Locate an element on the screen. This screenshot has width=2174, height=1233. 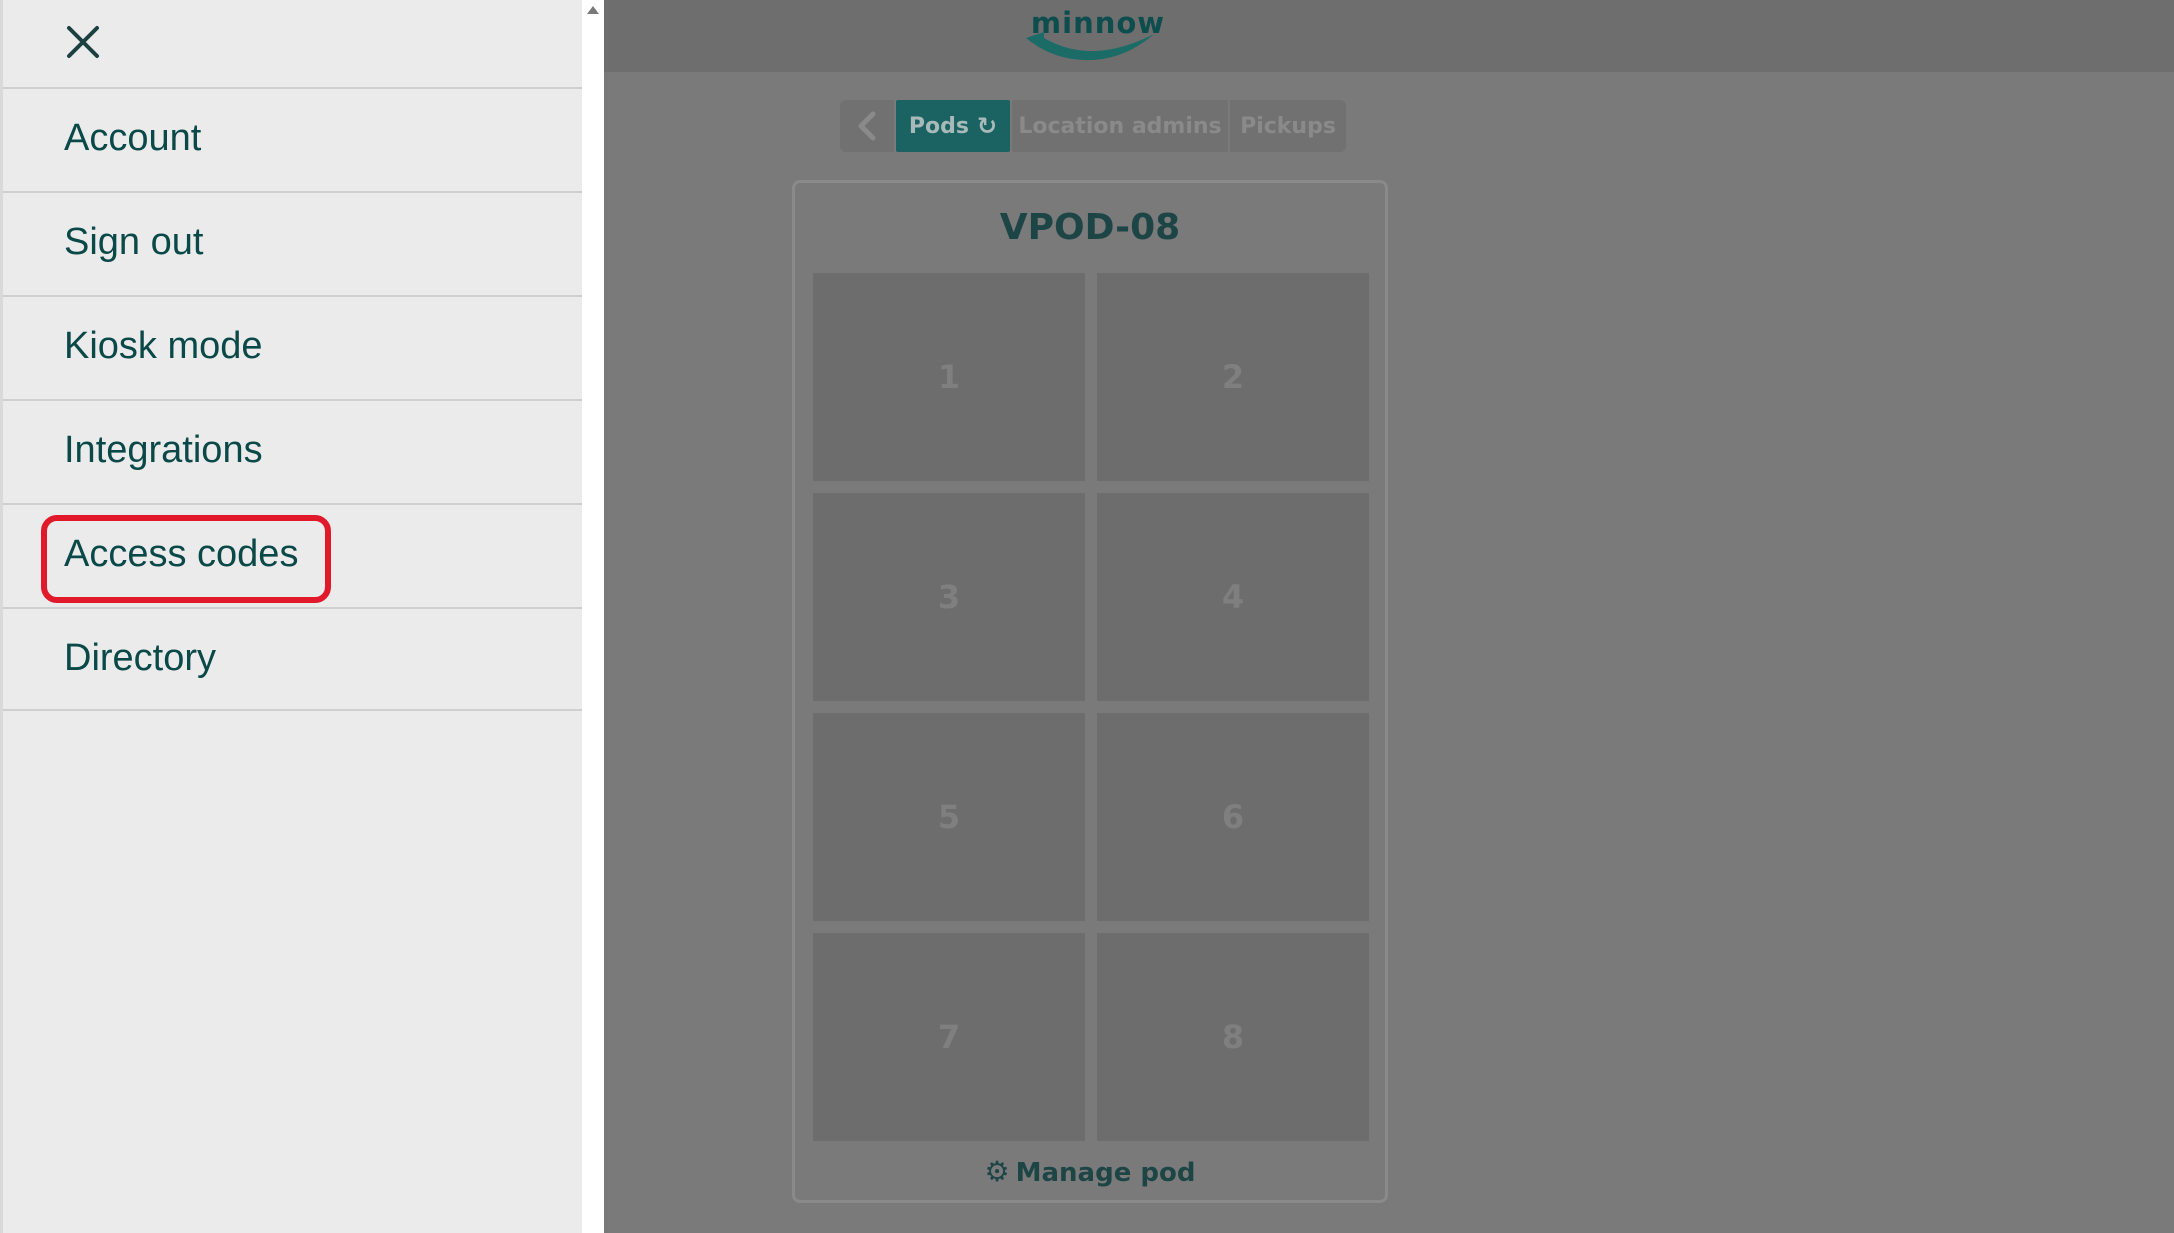
tab-location-admins-label: Location admins is located at coordinates (1120, 126).